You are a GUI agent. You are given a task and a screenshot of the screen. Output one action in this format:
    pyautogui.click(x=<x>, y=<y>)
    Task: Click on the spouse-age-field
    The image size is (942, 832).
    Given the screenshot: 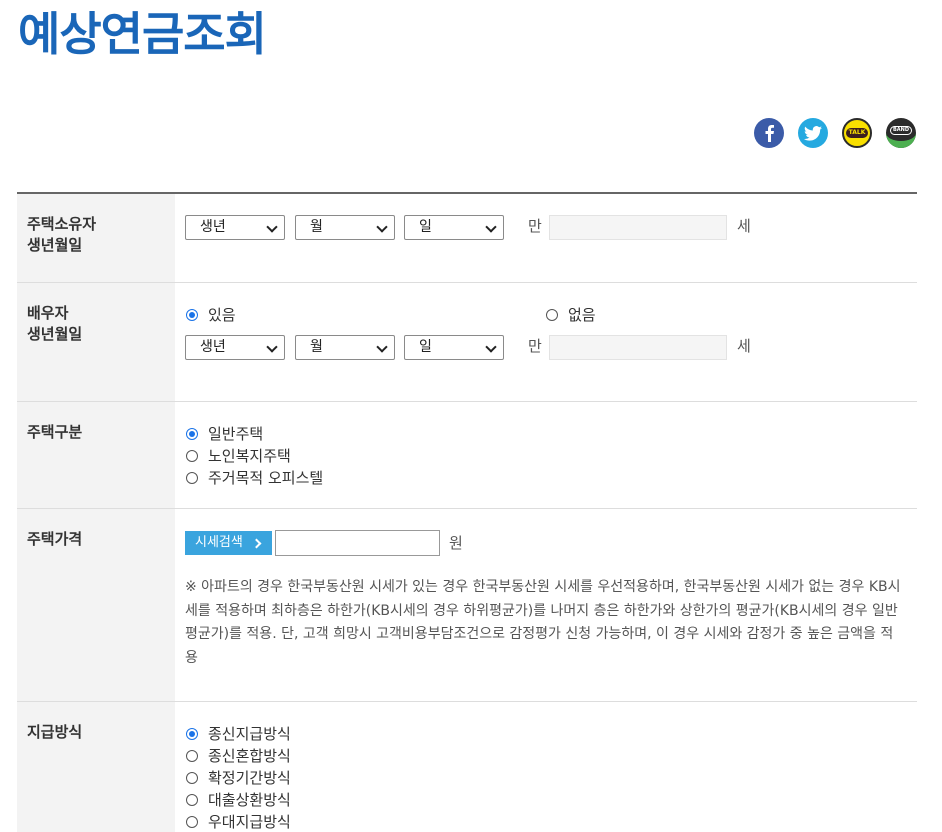 What is the action you would take?
    pyautogui.click(x=638, y=347)
    